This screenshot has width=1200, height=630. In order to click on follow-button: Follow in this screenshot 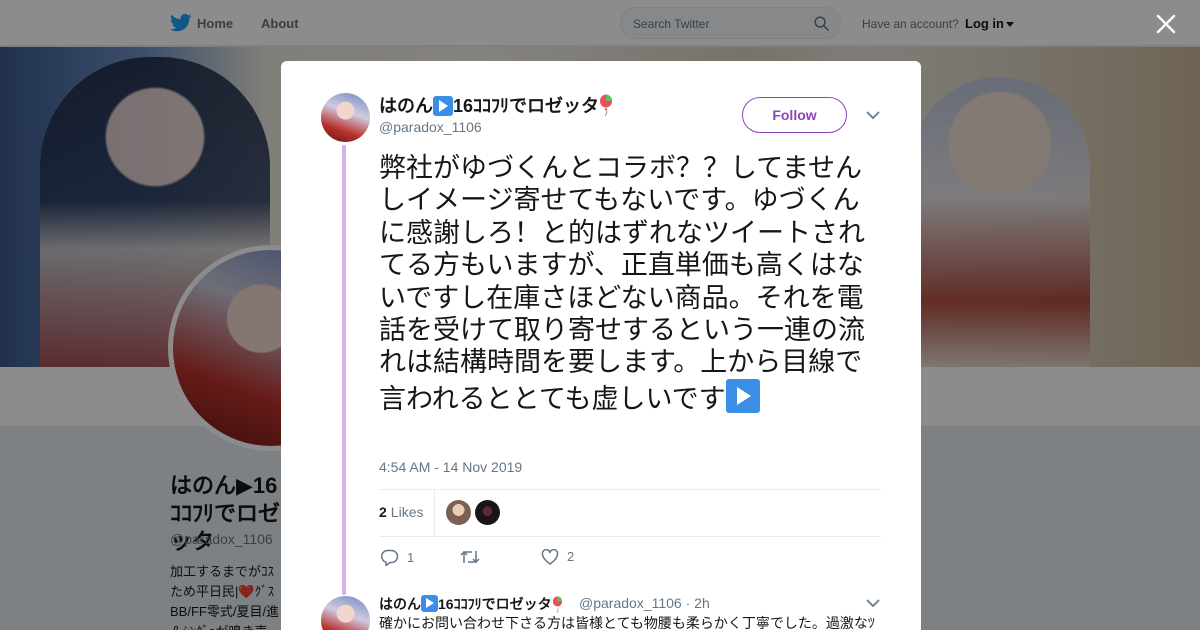, I will do `click(794, 115)`.